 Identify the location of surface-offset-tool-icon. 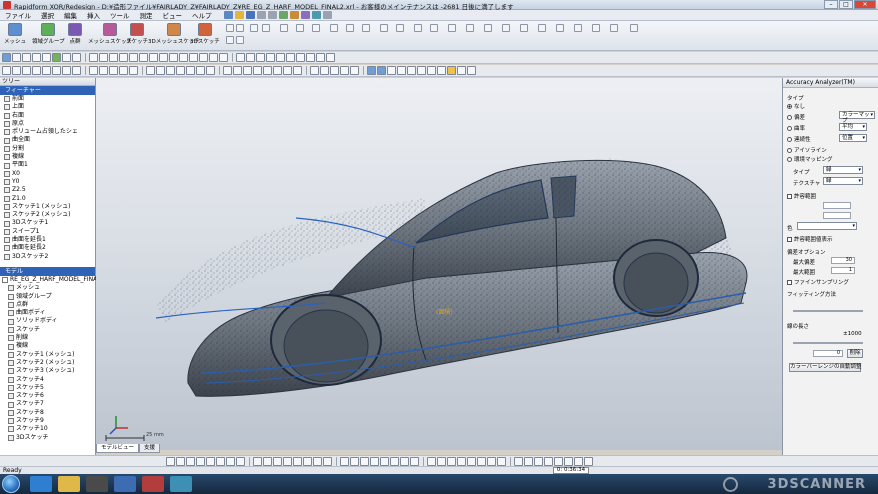
(596, 28).